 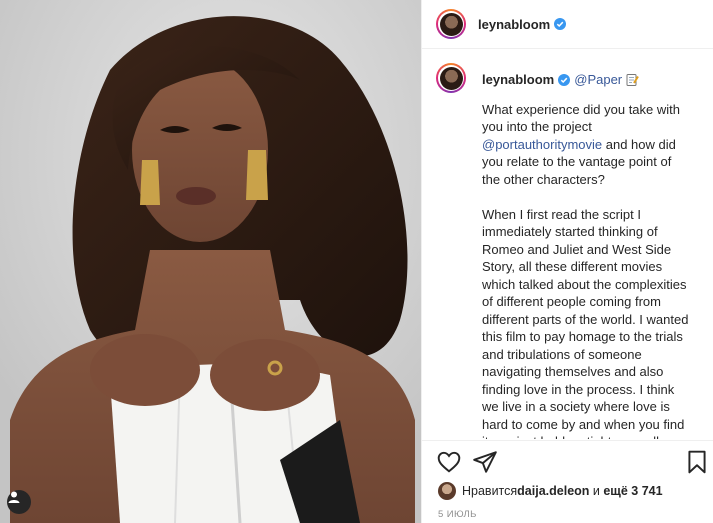 I want to click on user-tag-icon, so click(x=14, y=497).